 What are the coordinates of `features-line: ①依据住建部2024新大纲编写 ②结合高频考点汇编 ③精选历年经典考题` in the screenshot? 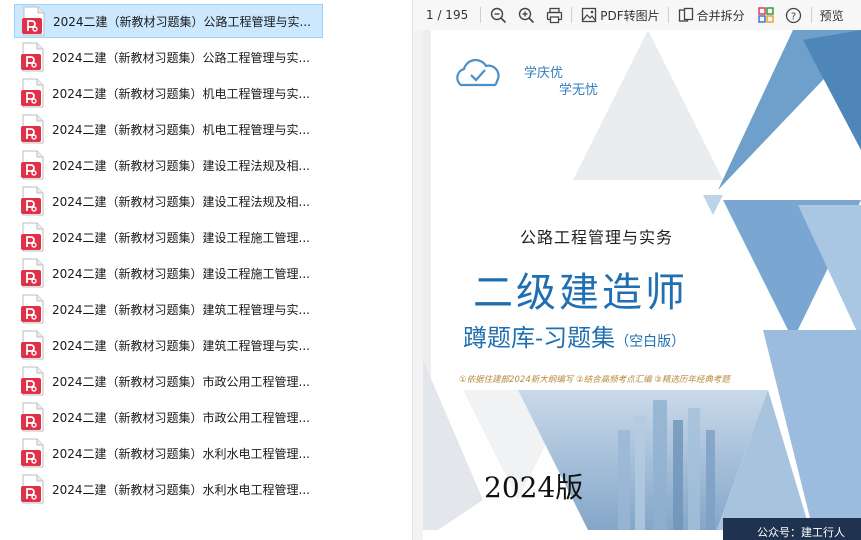 It's located at (594, 380).